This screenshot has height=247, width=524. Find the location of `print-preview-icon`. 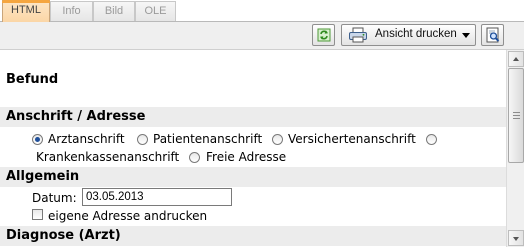

print-preview-icon is located at coordinates (493, 35).